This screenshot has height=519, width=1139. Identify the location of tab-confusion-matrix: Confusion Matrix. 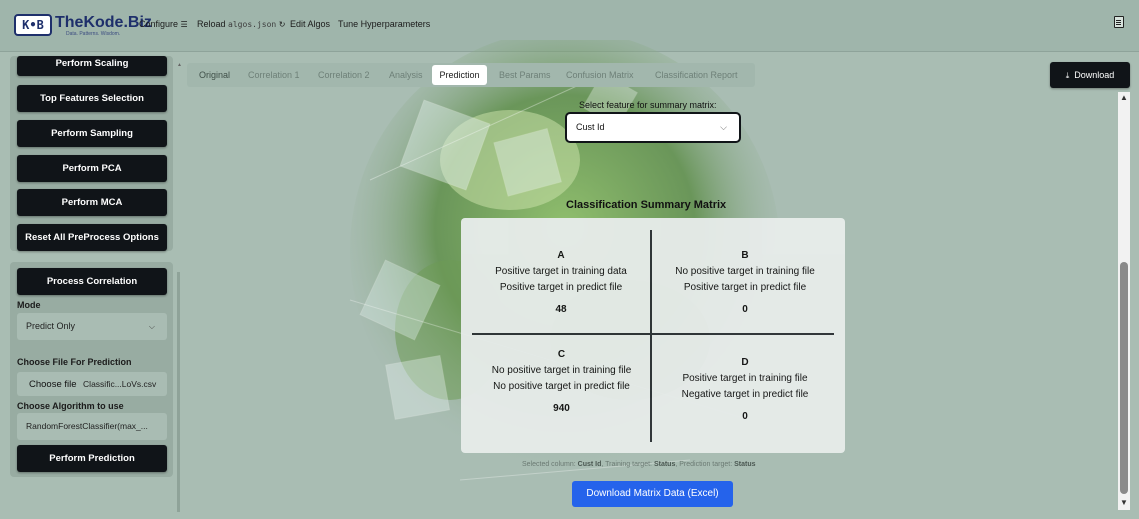
(600, 75).